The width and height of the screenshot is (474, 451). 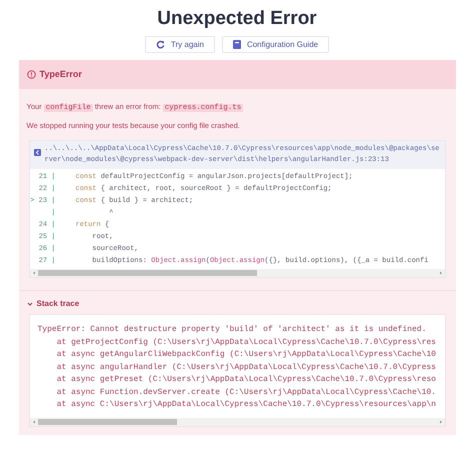 What do you see at coordinates (246, 380) in the screenshot?
I see `stack-trace-line: at async getPreset (C:\Users\rj\AppData\Local\Cypress\Cache\10.7.0\Cypress\reso` at bounding box center [246, 380].